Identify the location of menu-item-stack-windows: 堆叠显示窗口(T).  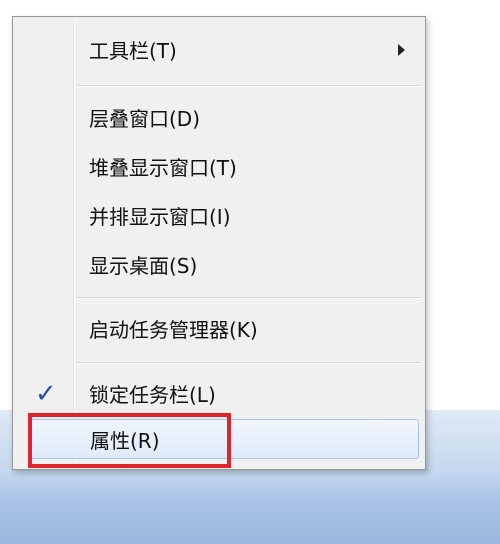
(219, 166).